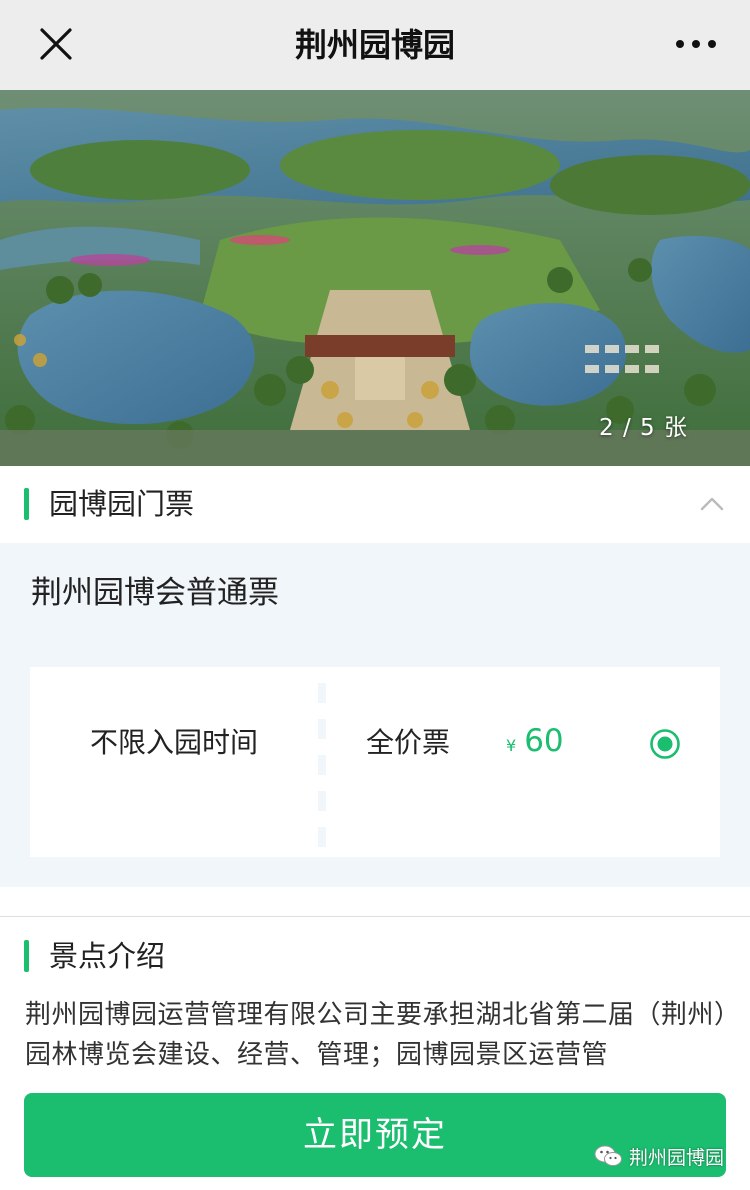  I want to click on ticket-section-title: 园博园门票, so click(122, 504).